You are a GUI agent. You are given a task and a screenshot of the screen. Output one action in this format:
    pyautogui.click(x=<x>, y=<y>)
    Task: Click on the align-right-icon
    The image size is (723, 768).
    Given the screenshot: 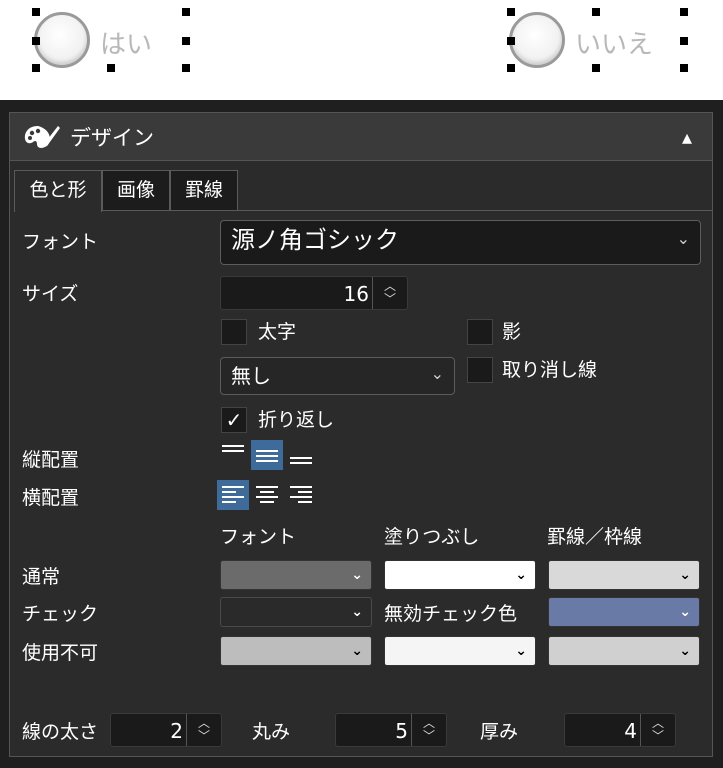 What is the action you would take?
    pyautogui.click(x=301, y=494)
    